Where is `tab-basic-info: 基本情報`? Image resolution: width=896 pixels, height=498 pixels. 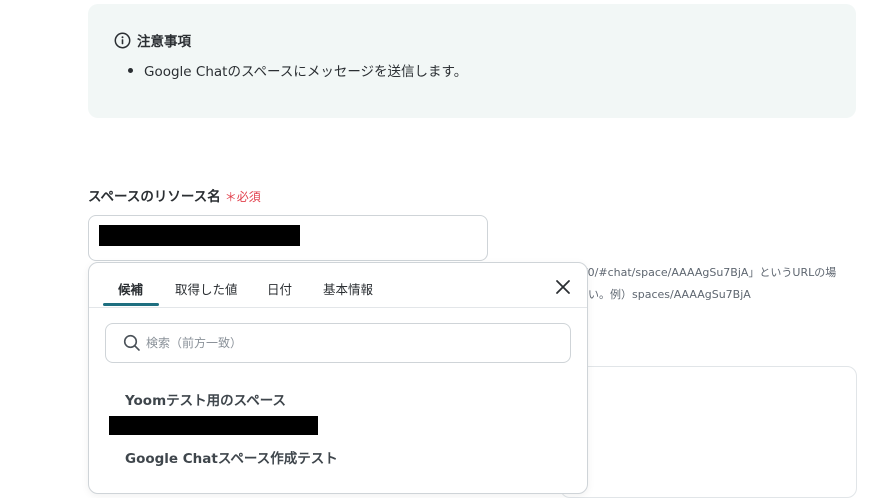
tab-basic-info: 基本情報 is located at coordinates (348, 288).